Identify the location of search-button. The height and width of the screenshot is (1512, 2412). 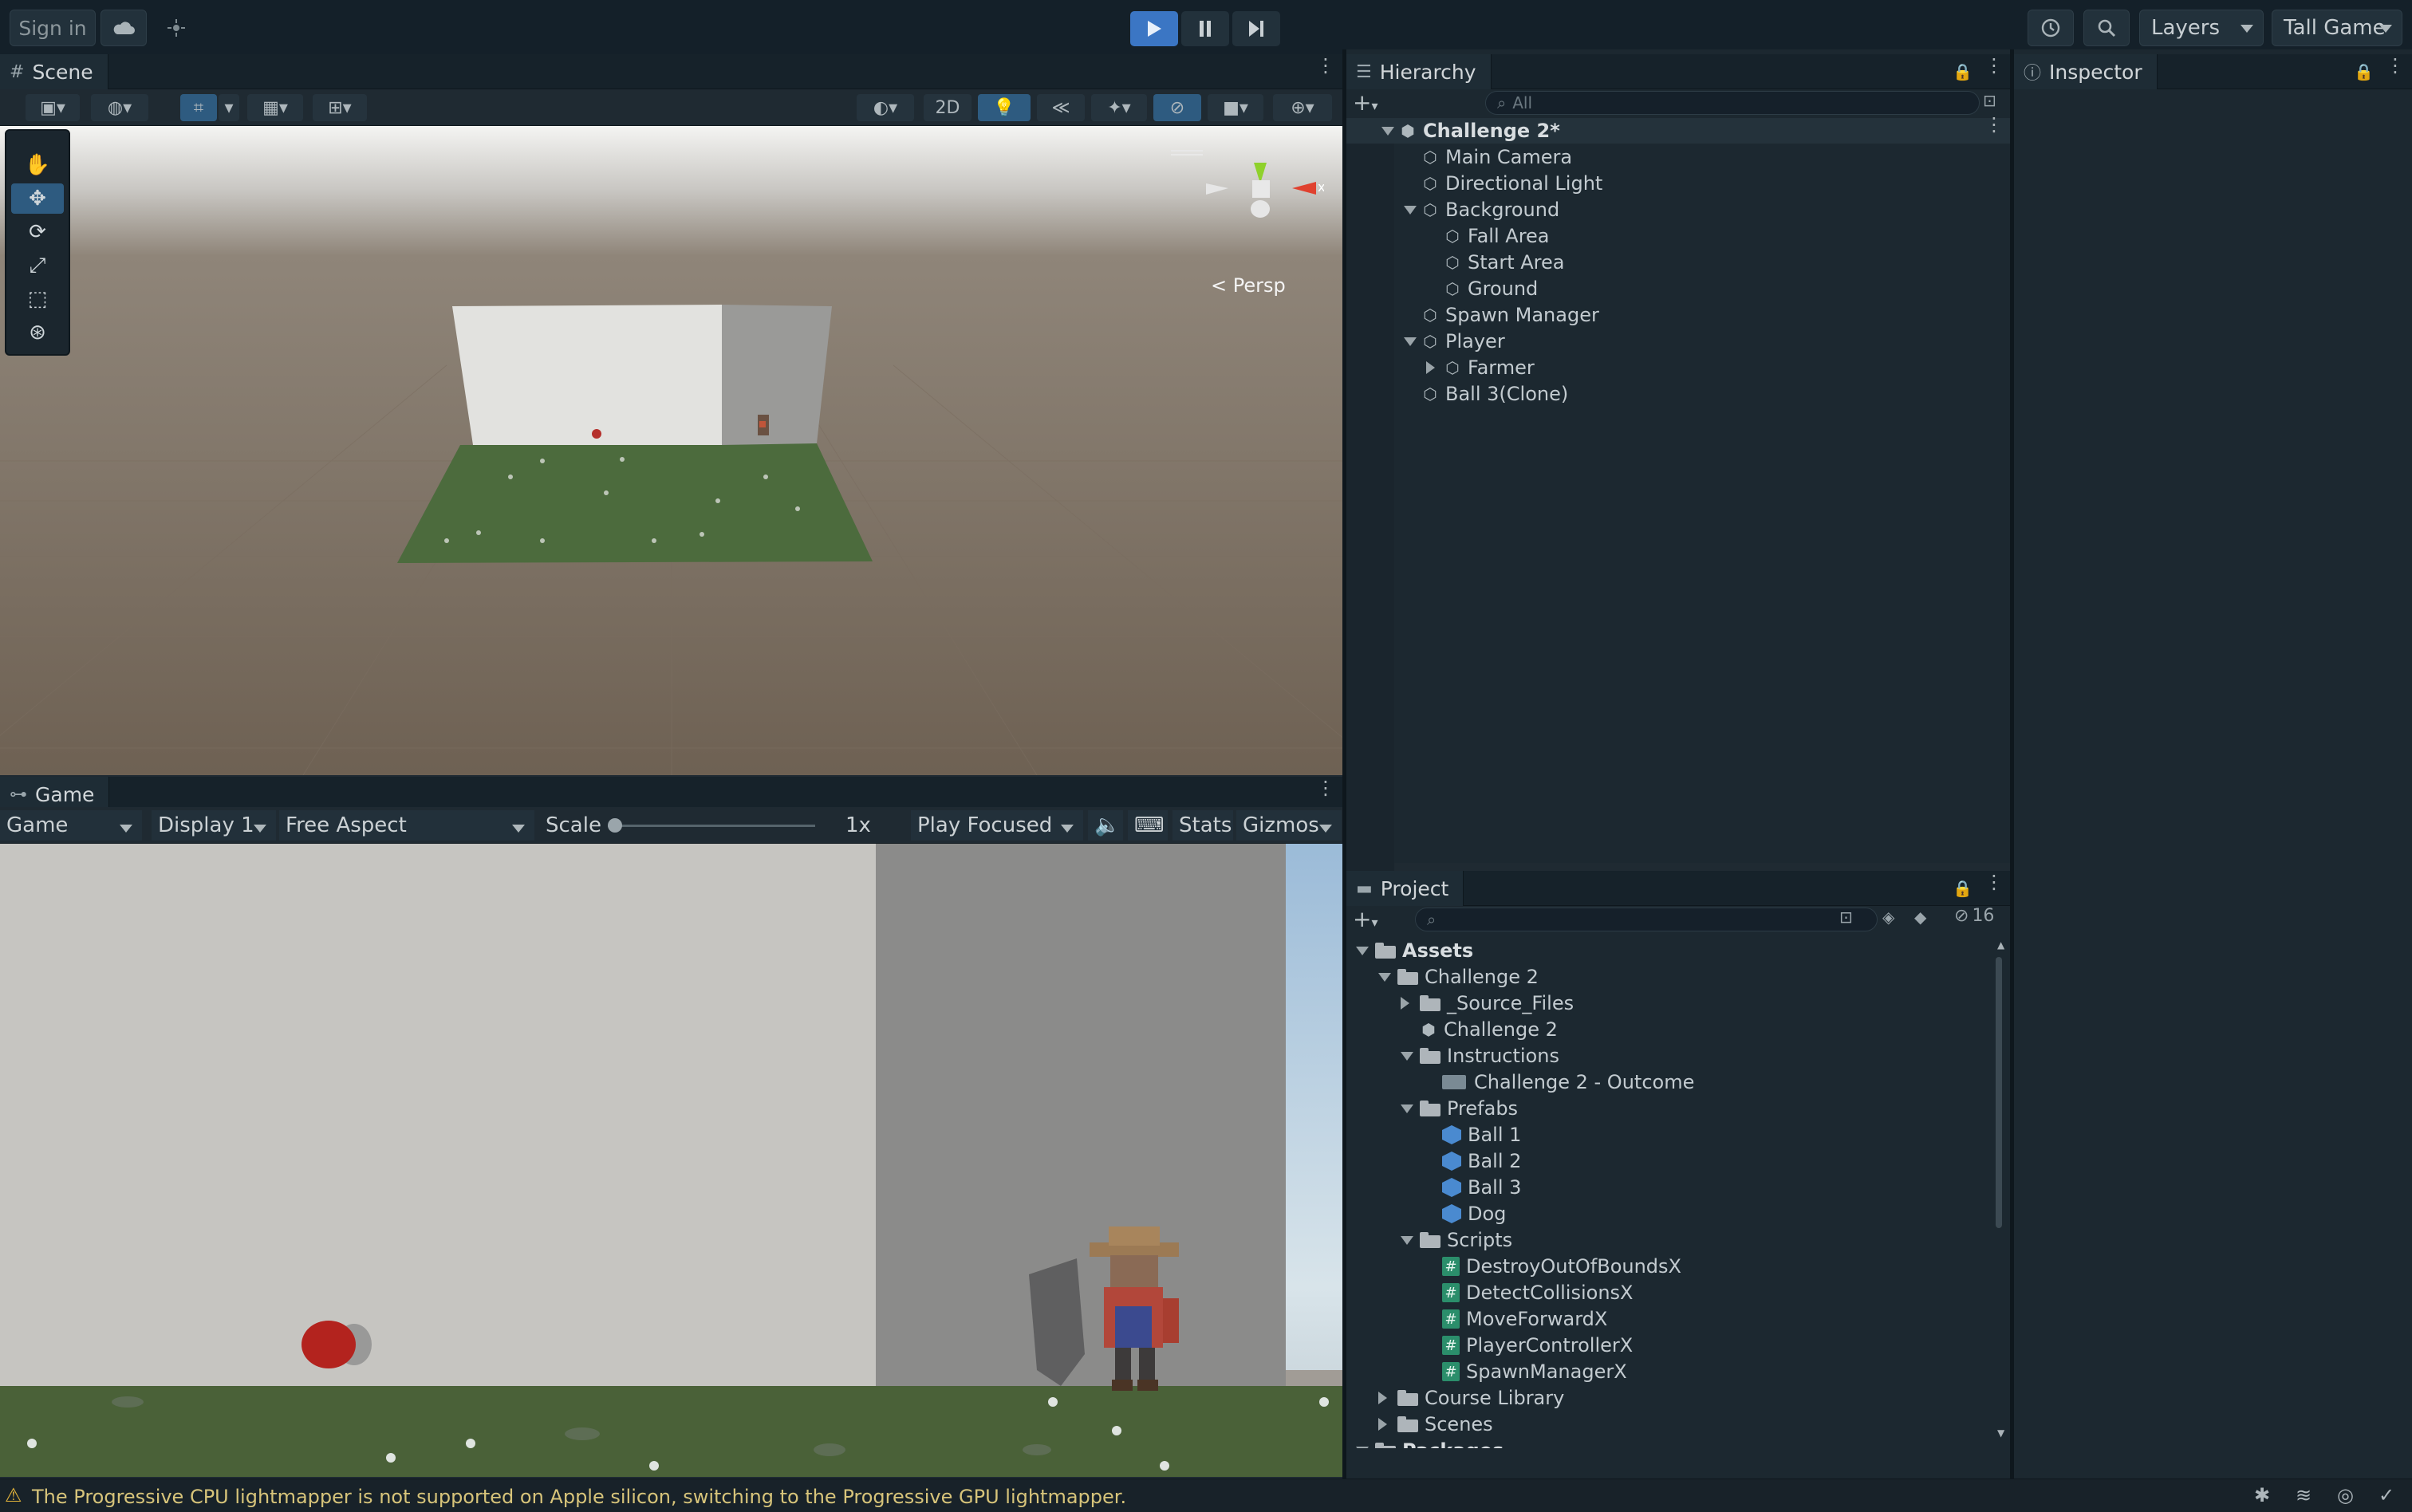
(2106, 28).